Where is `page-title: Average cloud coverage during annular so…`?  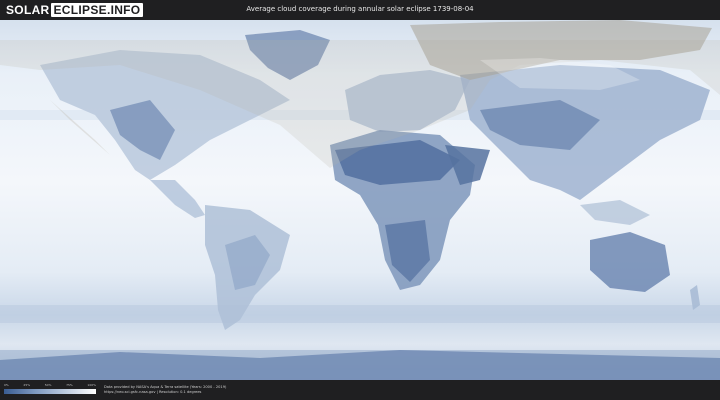
page-title: Average cloud coverage during annular so… is located at coordinates (360, 9).